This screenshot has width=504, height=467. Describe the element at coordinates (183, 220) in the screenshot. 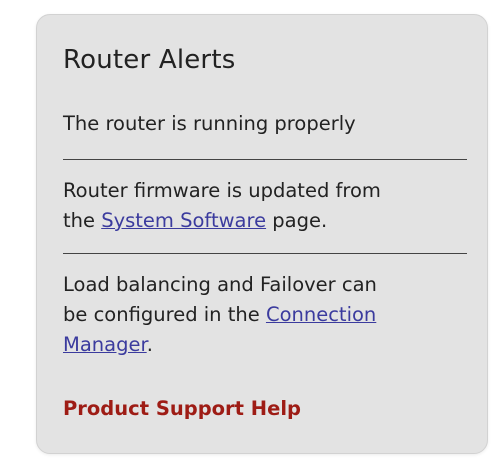

I see `system-software-link: System Software` at that location.